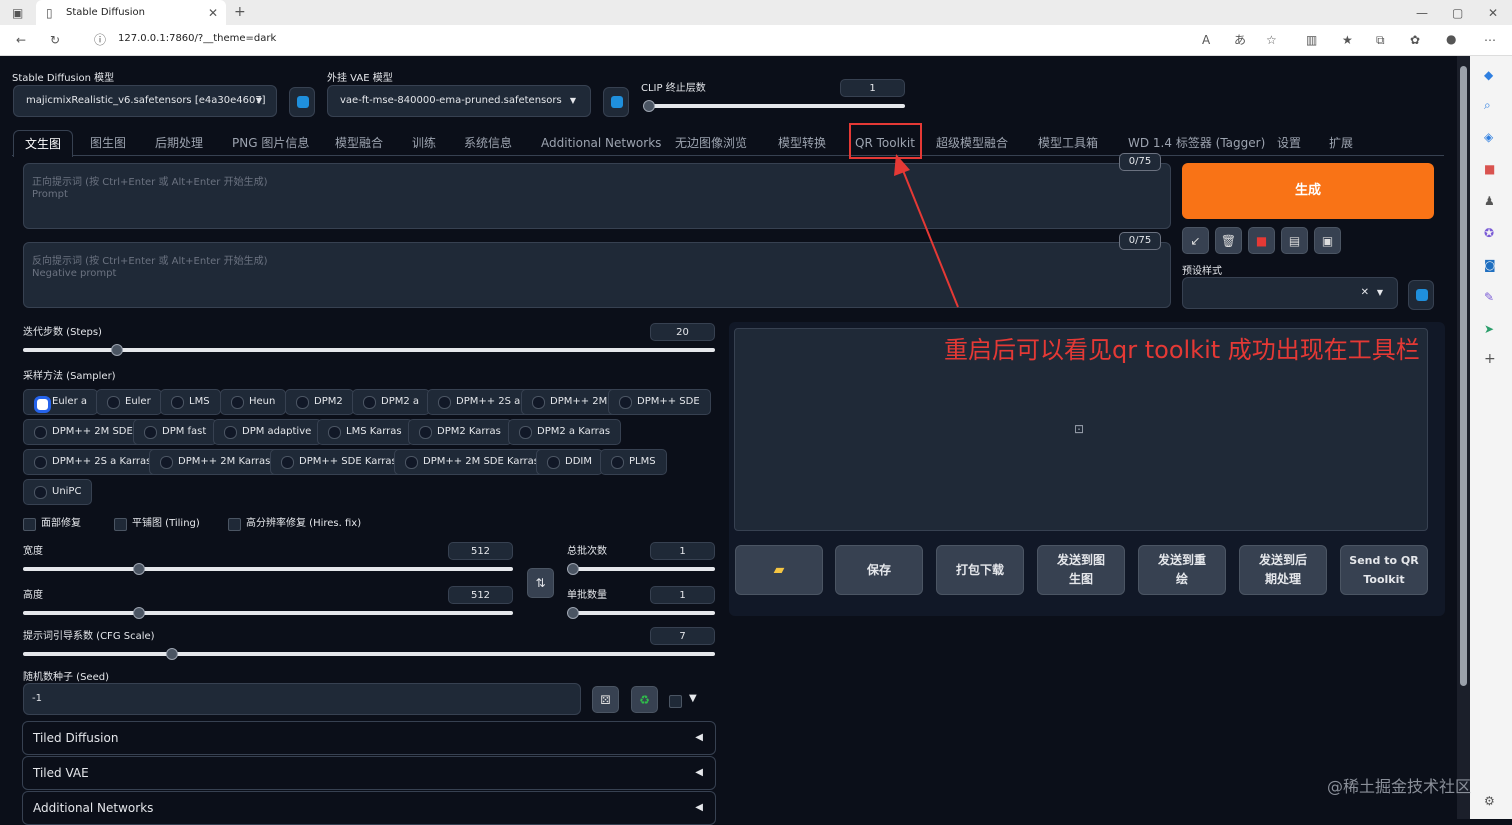 The width and height of the screenshot is (1512, 825). I want to click on batch-count-input: 1, so click(682, 551).